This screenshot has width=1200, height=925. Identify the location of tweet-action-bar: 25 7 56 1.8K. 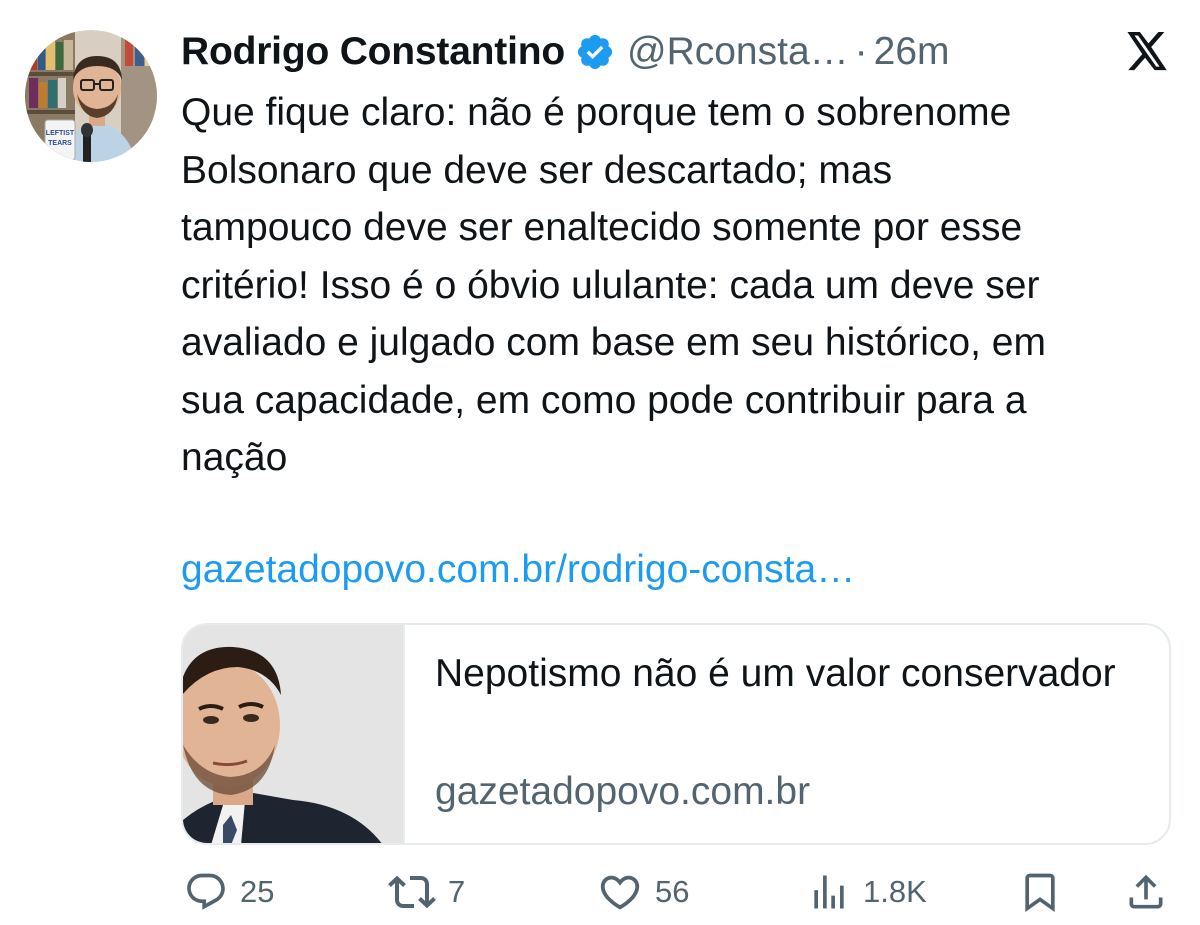
(600, 892).